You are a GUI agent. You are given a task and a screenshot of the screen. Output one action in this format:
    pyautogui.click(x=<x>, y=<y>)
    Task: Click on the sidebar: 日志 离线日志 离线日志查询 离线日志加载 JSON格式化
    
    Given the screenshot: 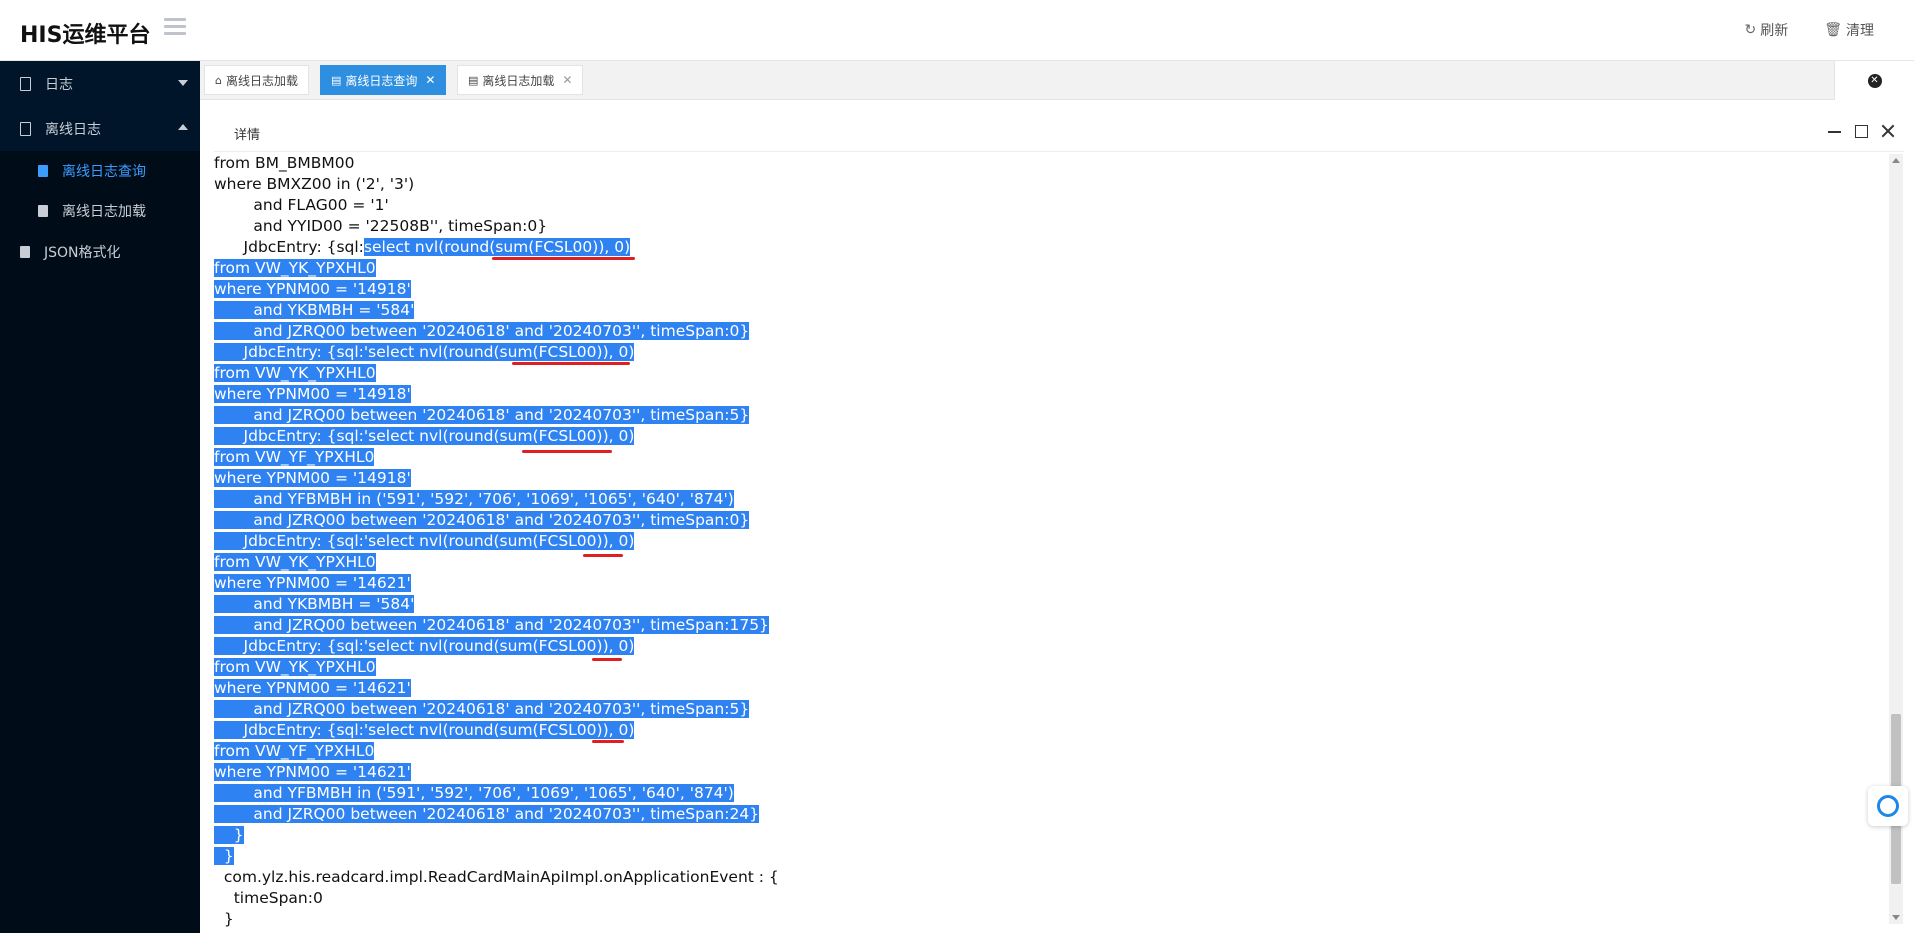 What is the action you would take?
    pyautogui.click(x=100, y=497)
    